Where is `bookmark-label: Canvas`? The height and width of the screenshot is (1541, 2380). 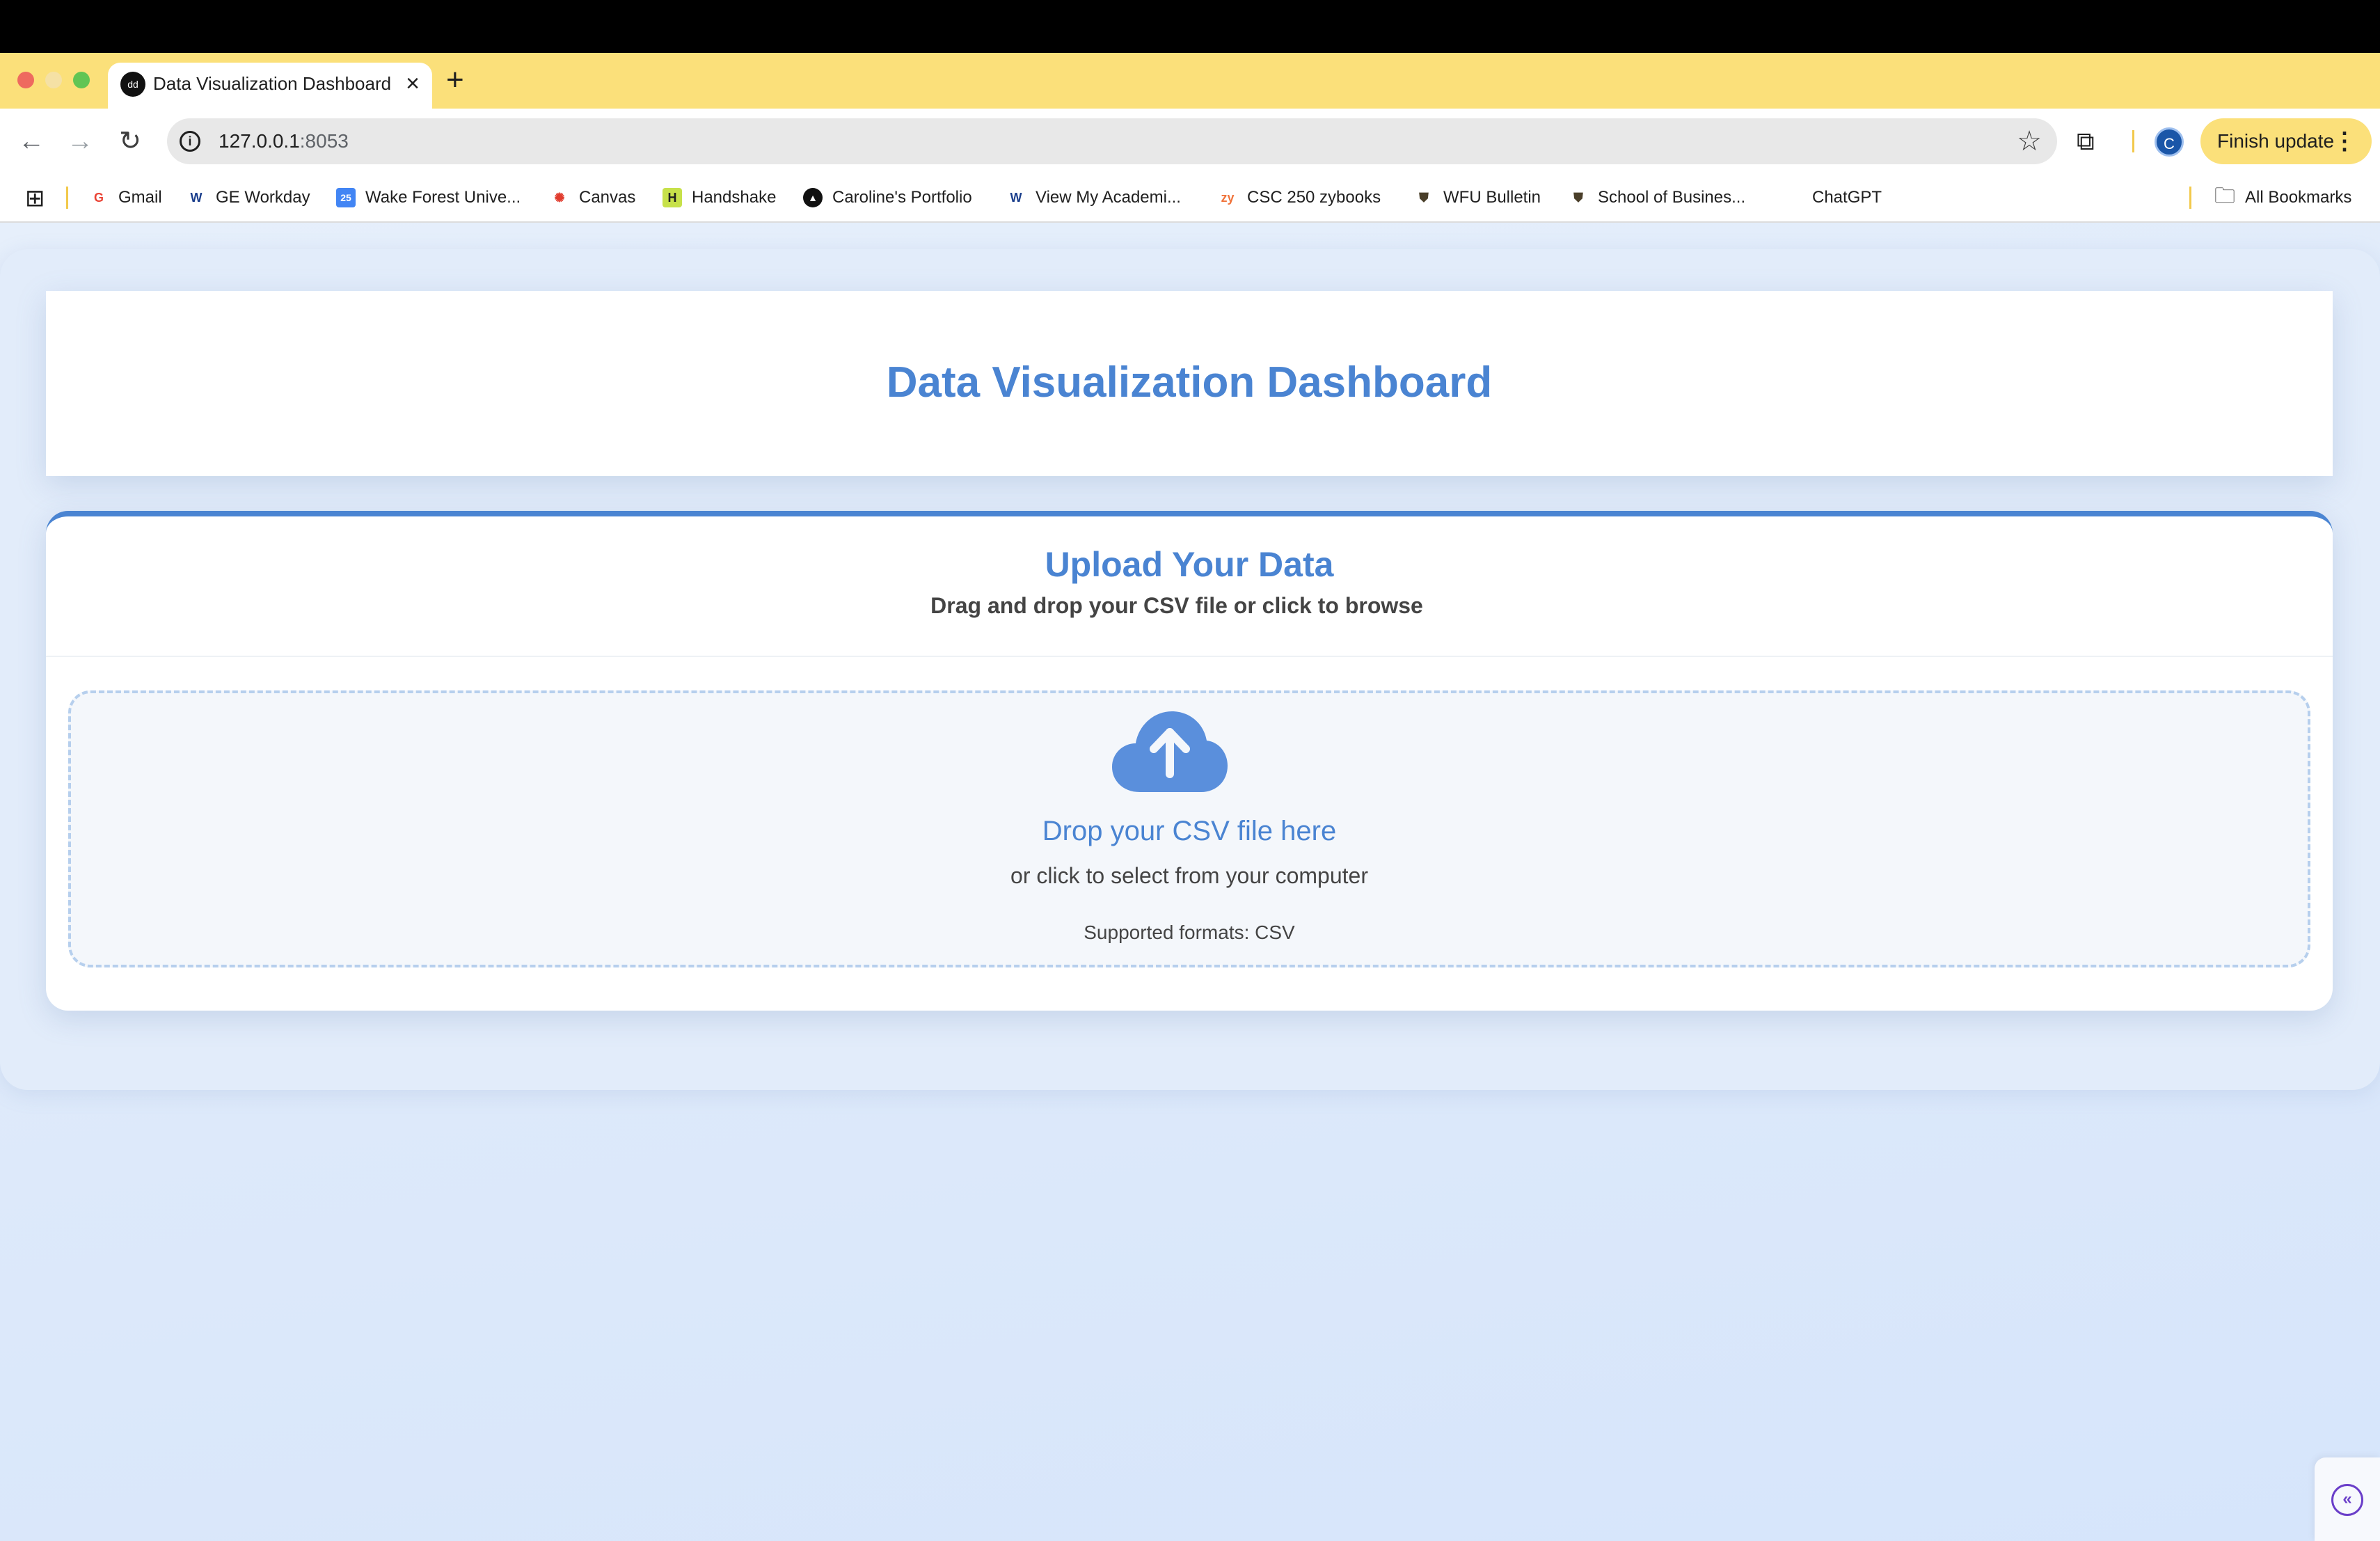
bookmark-label: Canvas is located at coordinates (607, 197).